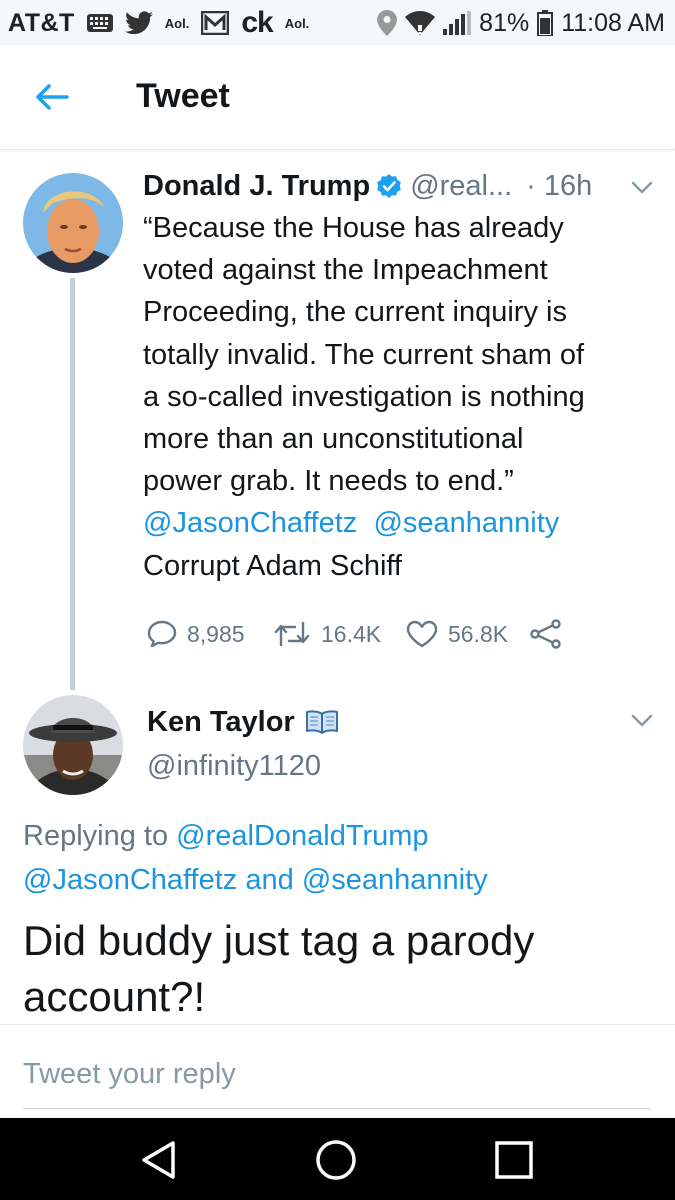  I want to click on status-right: 81% 11:08 AM, so click(521, 23).